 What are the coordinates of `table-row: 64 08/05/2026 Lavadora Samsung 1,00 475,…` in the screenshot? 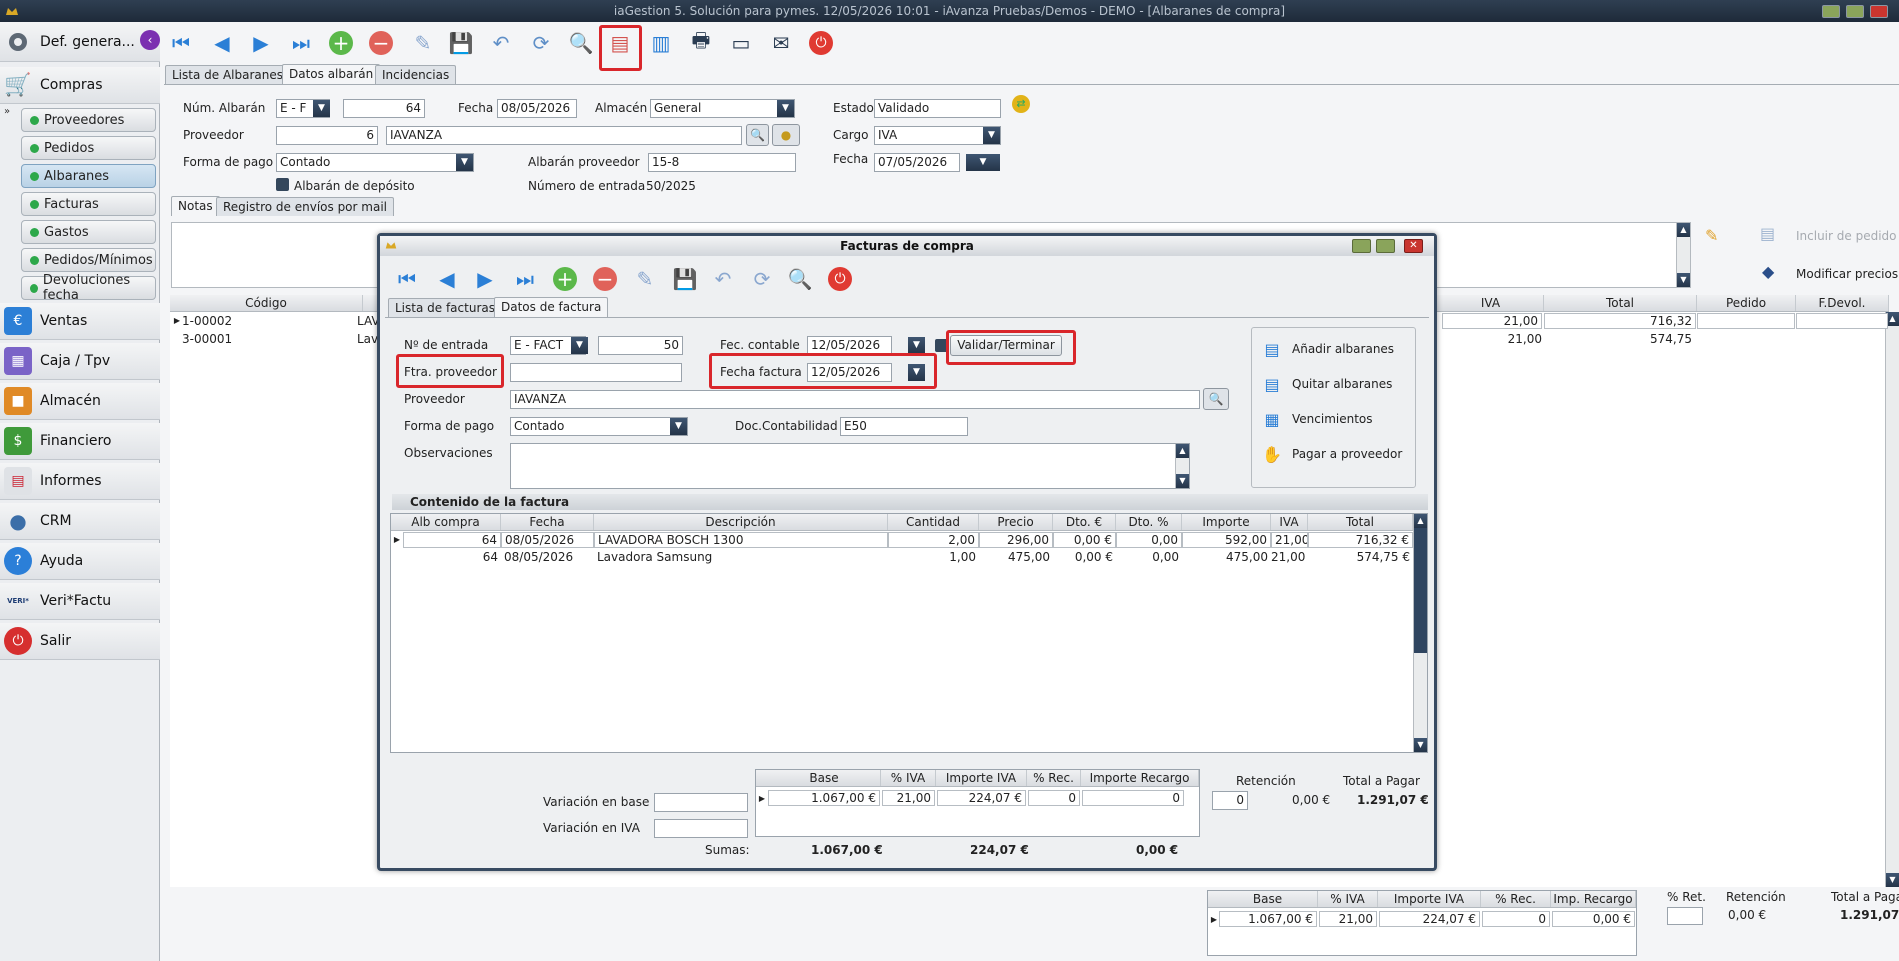 It's located at (902, 557).